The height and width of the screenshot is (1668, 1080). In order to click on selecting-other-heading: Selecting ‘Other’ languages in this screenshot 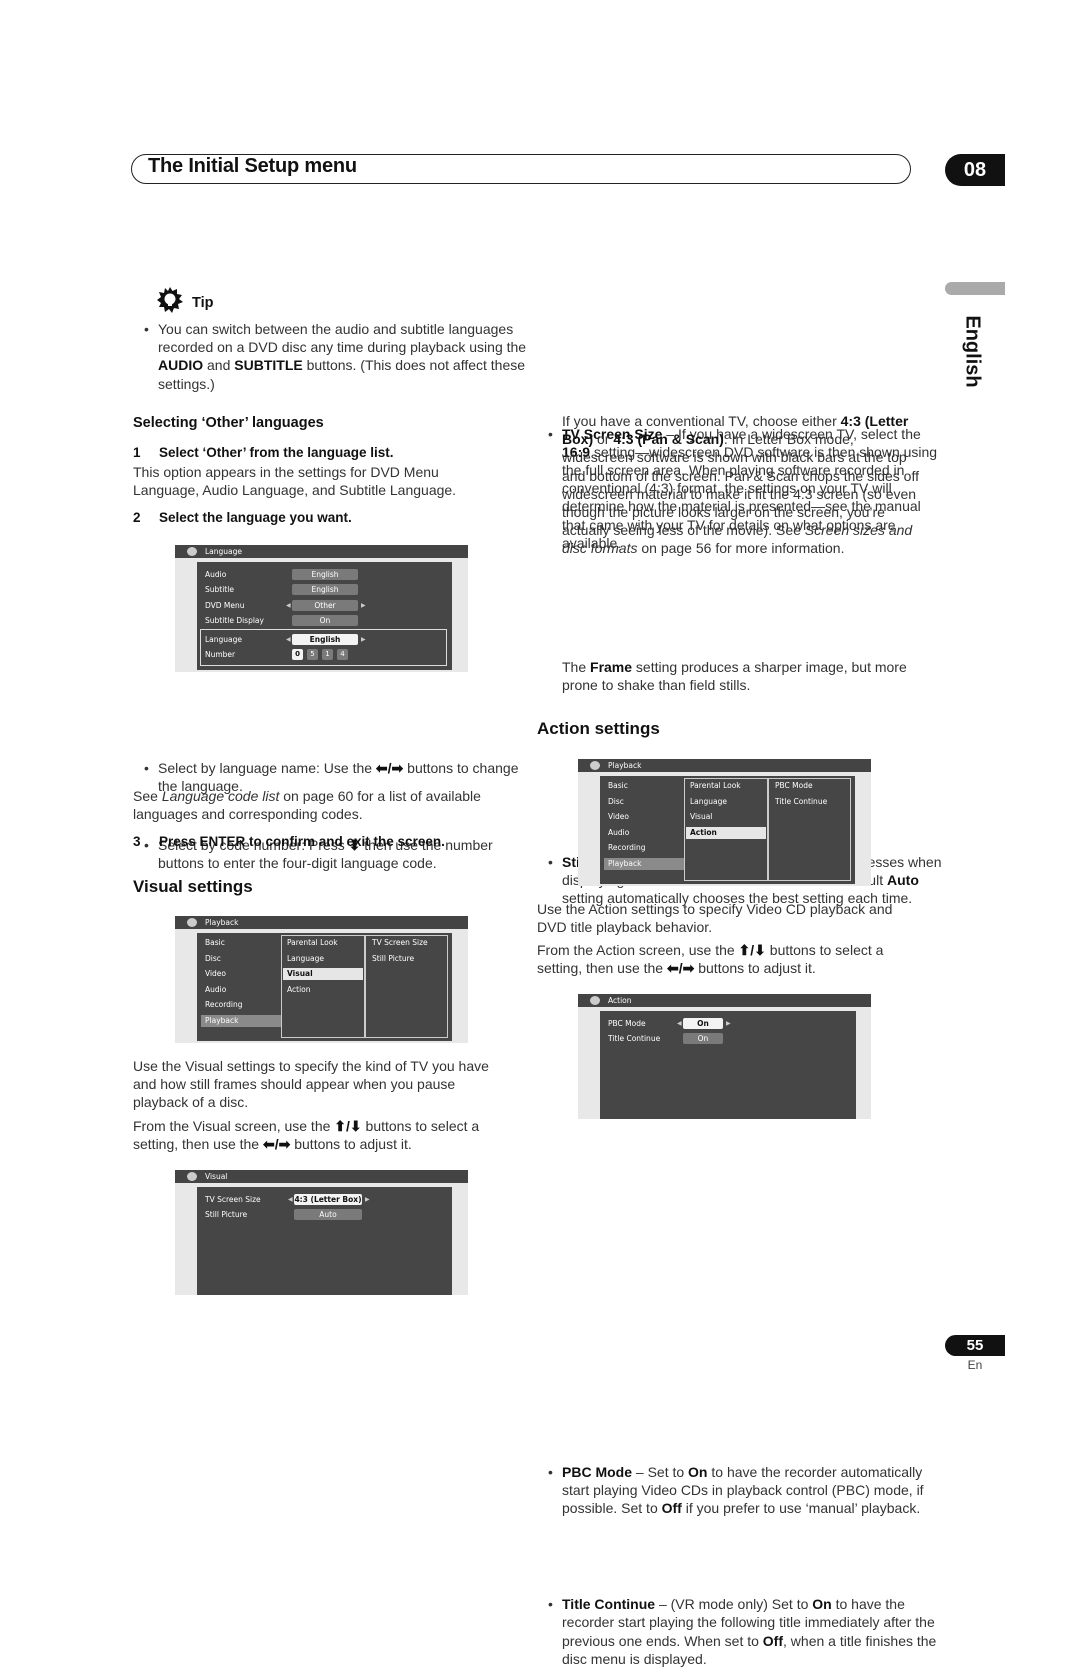, I will do `click(228, 423)`.